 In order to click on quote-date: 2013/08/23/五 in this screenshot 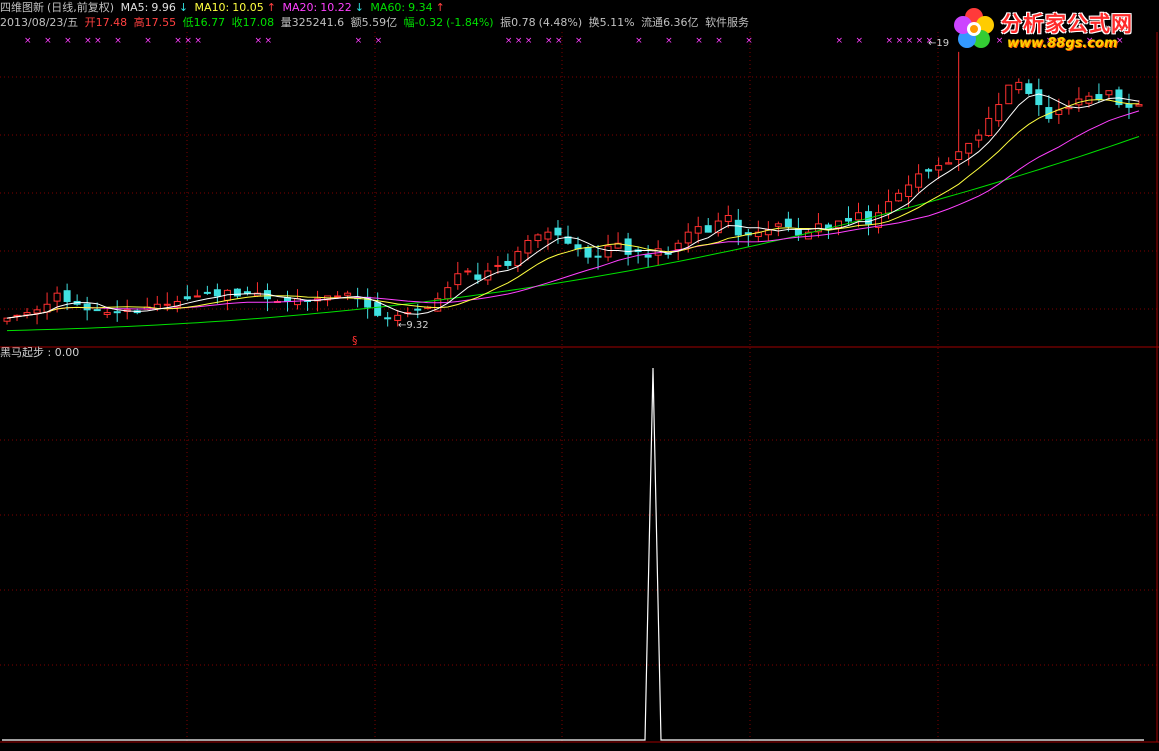, I will do `click(39, 22)`.